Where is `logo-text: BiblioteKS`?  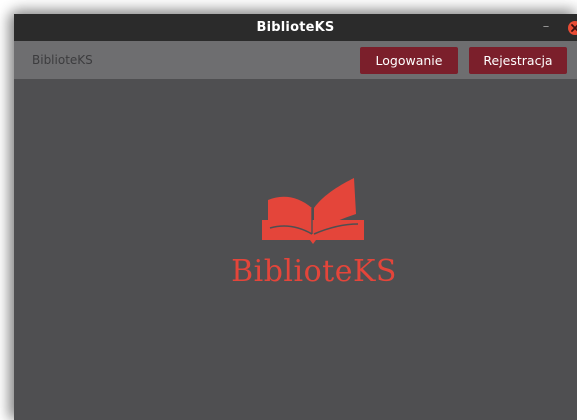
logo-text: BiblioteKS is located at coordinates (314, 271).